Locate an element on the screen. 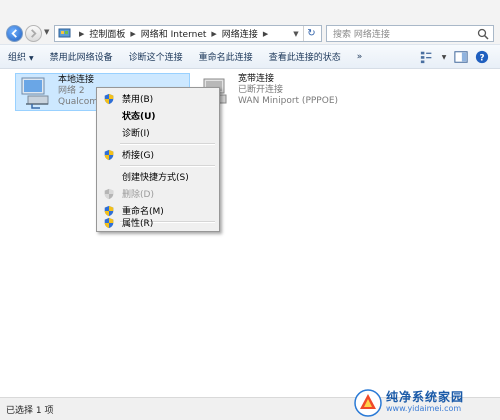 The image size is (500, 420). menu-item-label: 创建快捷方式(S) is located at coordinates (155, 178).